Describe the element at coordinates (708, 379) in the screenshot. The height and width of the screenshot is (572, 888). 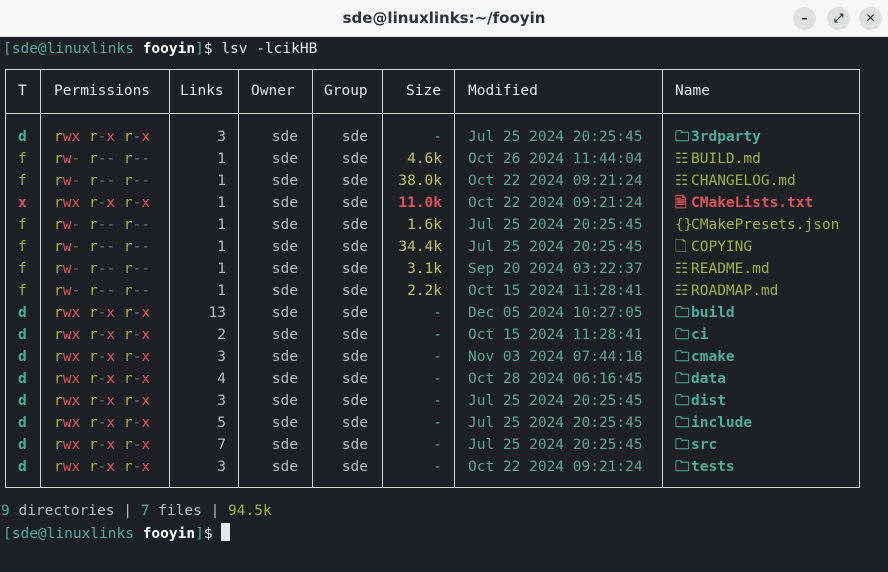
I see `file-name: data` at that location.